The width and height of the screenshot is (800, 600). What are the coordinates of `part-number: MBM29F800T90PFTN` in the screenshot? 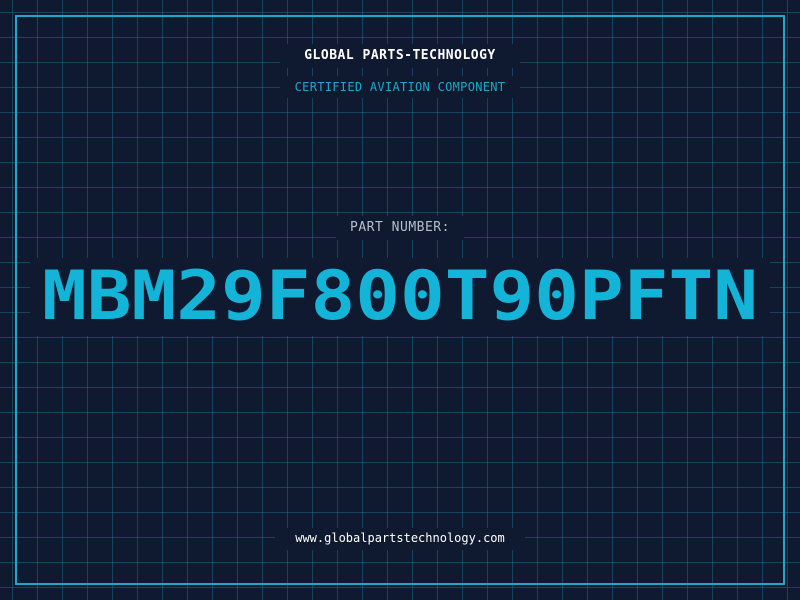 It's located at (400, 297).